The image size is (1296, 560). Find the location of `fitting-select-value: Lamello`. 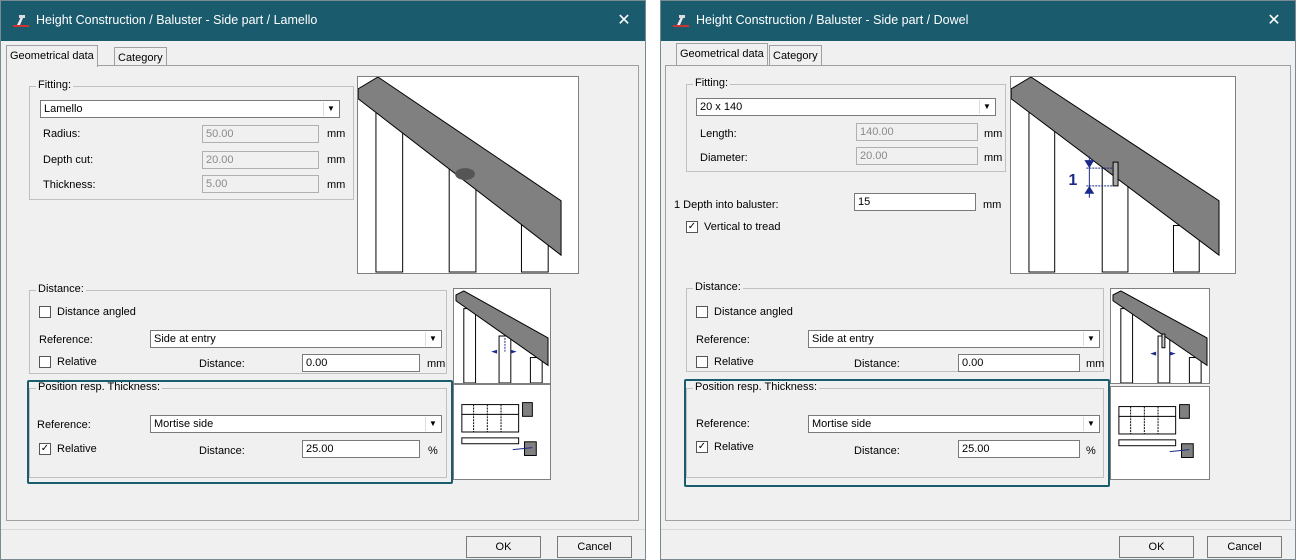

fitting-select-value: Lamello is located at coordinates (63, 109).